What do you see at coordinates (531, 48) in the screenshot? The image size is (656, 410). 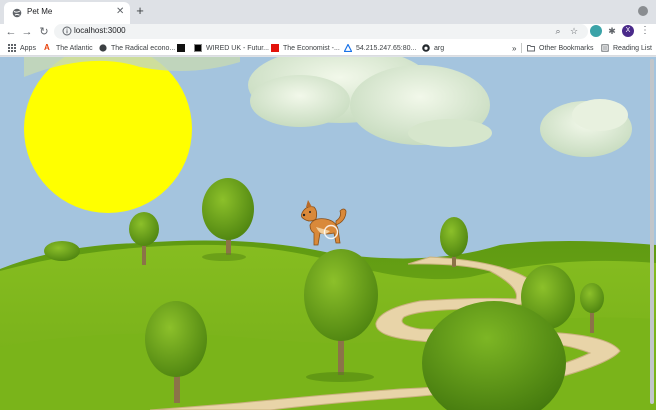 I see `folder-icon` at bounding box center [531, 48].